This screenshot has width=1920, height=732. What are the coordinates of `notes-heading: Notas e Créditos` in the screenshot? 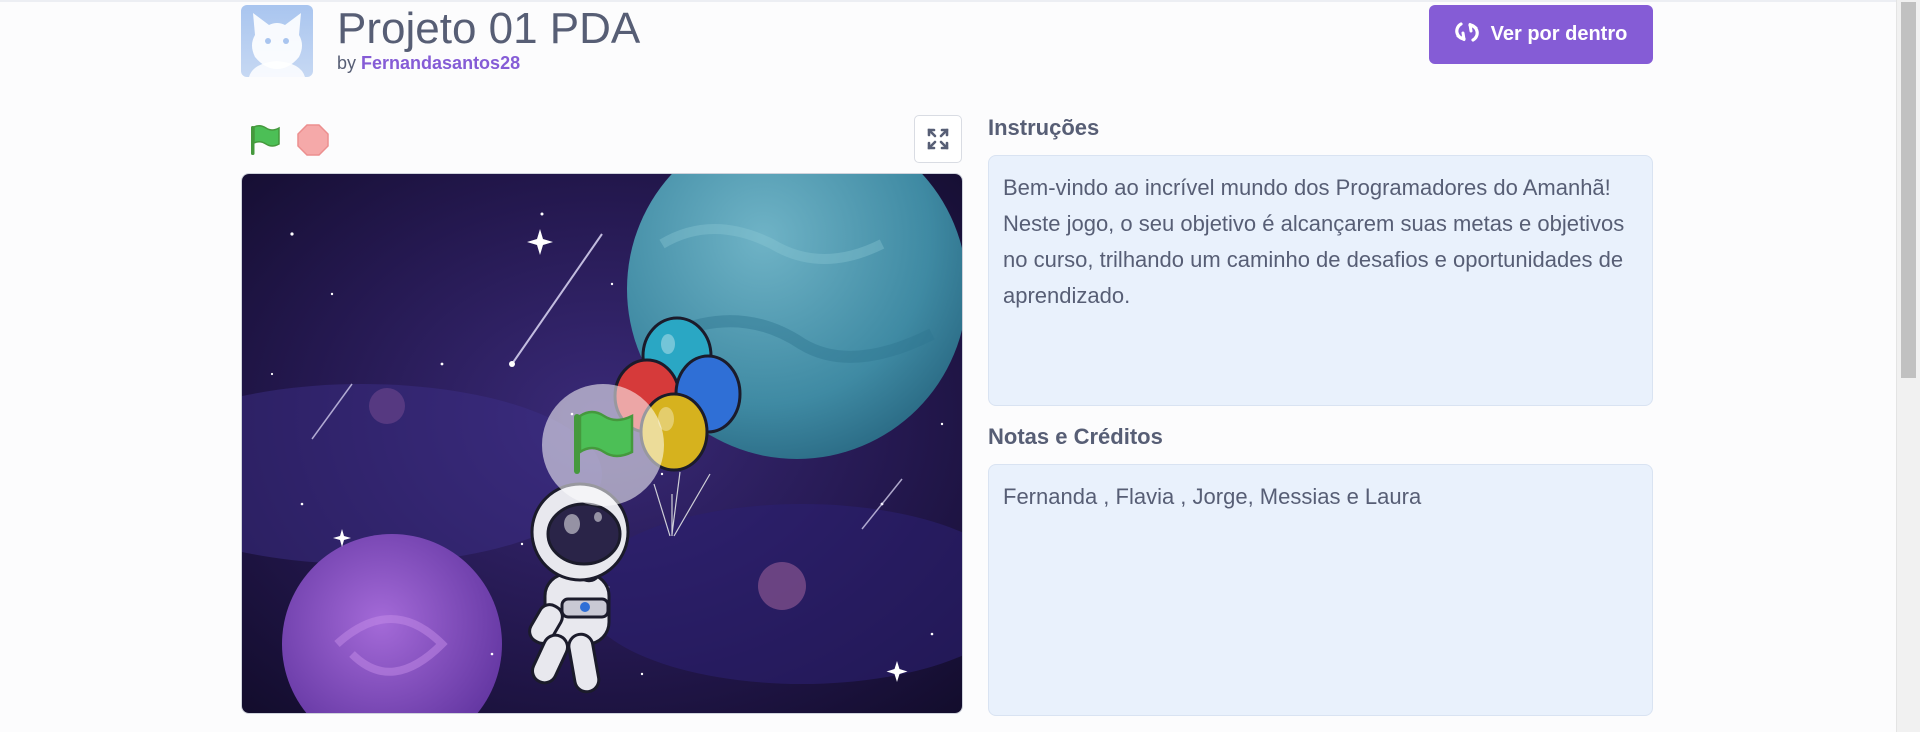 It's located at (1075, 436).